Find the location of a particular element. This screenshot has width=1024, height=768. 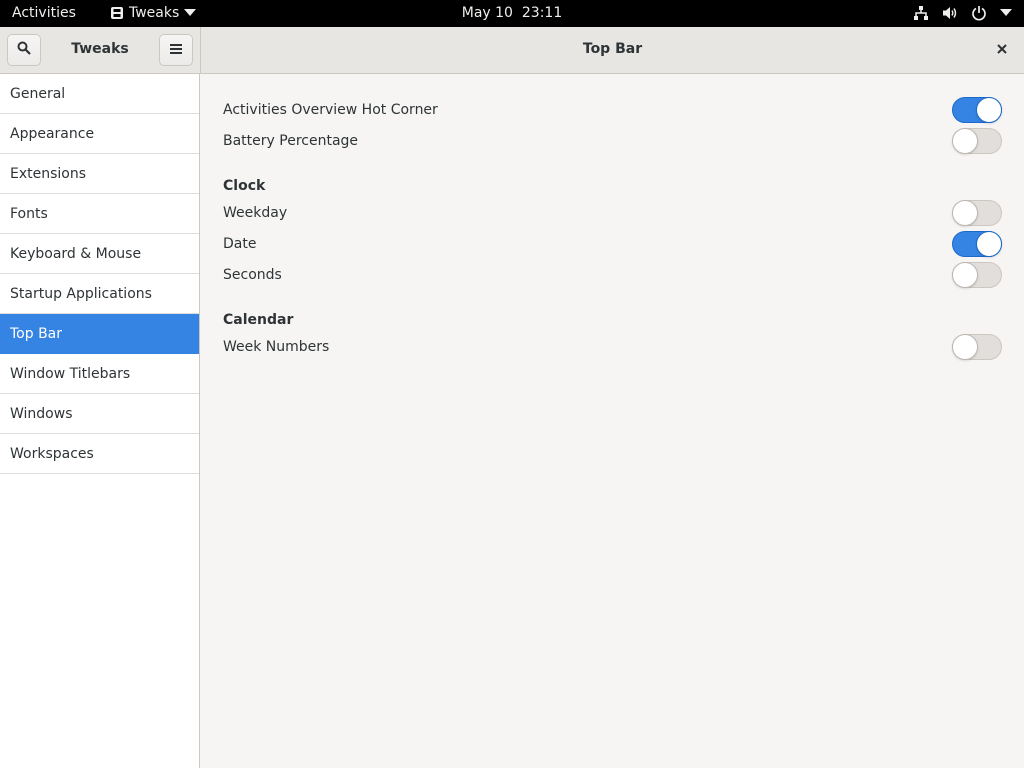

system-tray is located at coordinates (962, 13).